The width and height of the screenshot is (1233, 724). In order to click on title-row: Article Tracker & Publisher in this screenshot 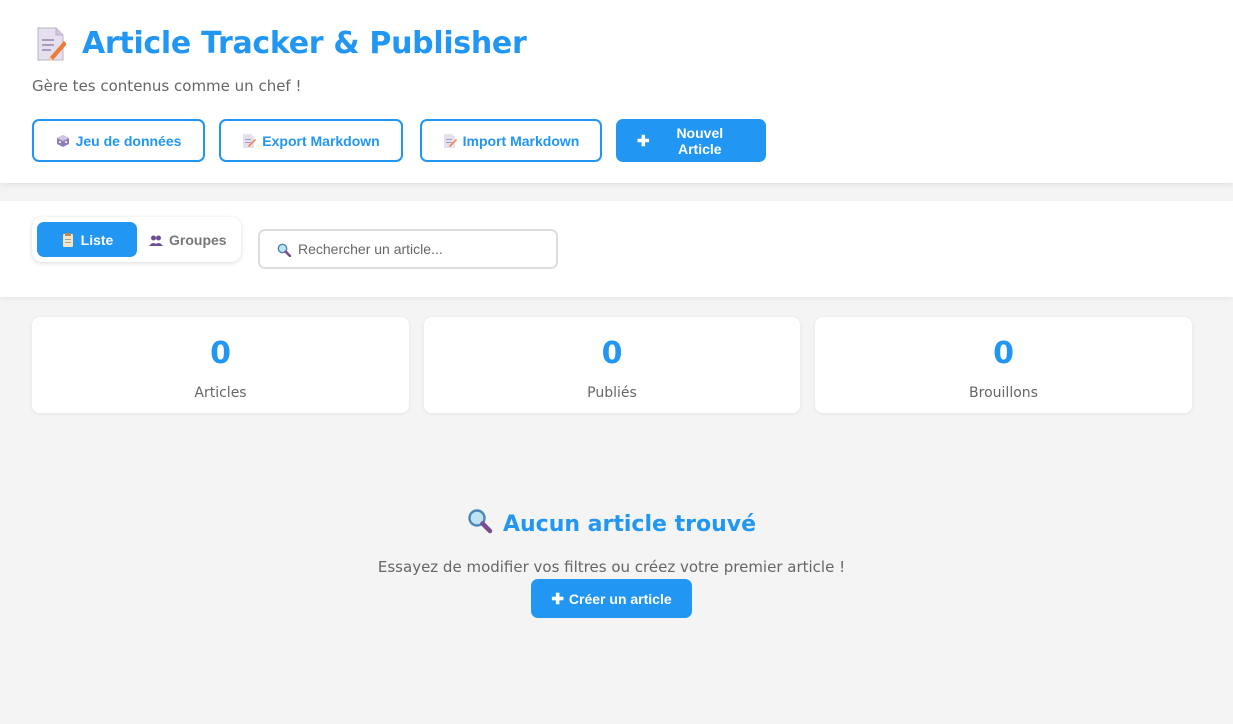, I will do `click(281, 43)`.